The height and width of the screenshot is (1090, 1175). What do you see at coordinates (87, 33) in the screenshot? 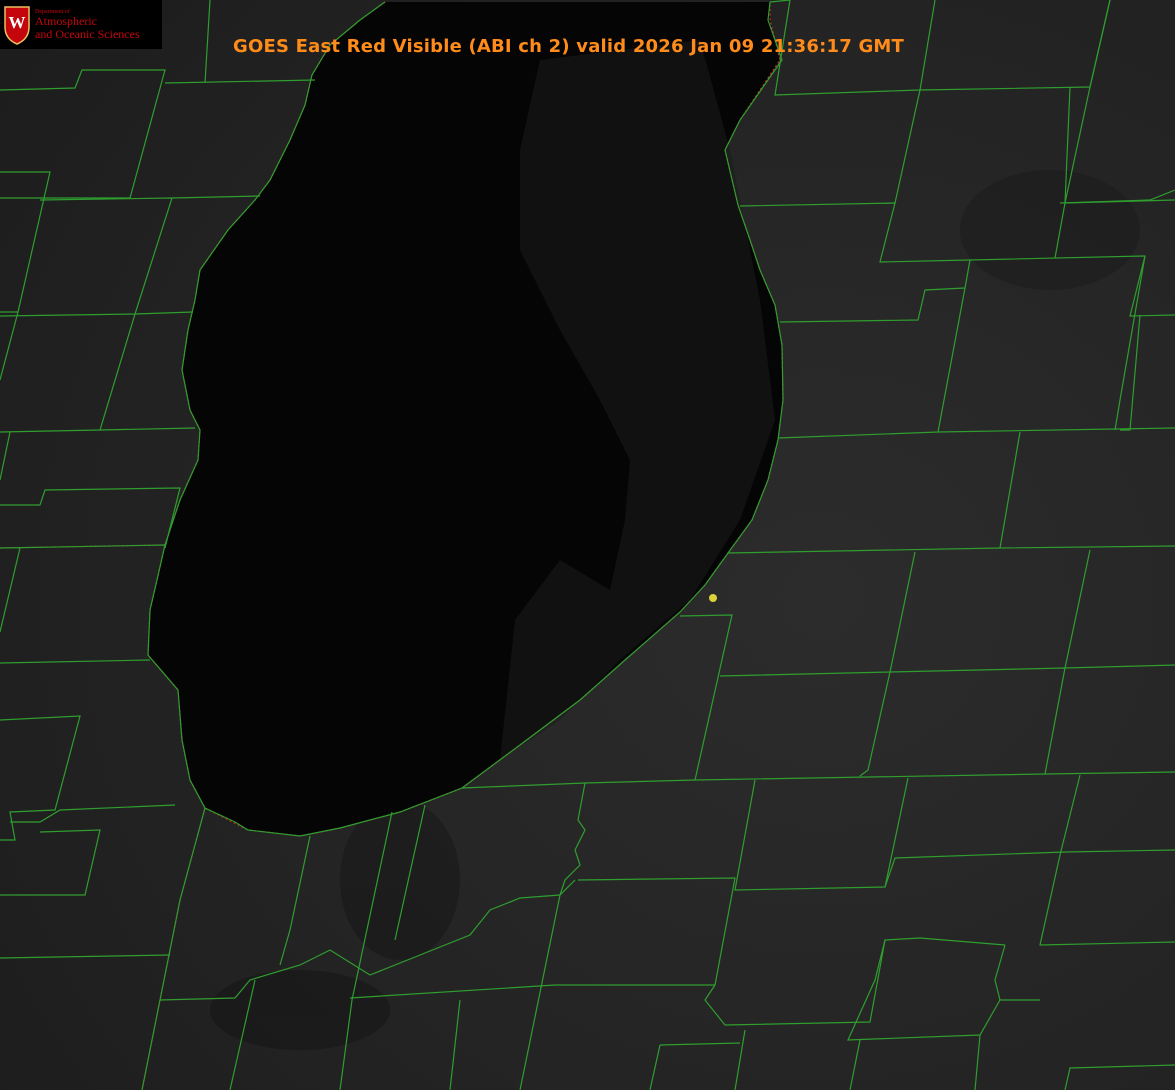
I see `logo-line-2: and Oceanic Sciences` at bounding box center [87, 33].